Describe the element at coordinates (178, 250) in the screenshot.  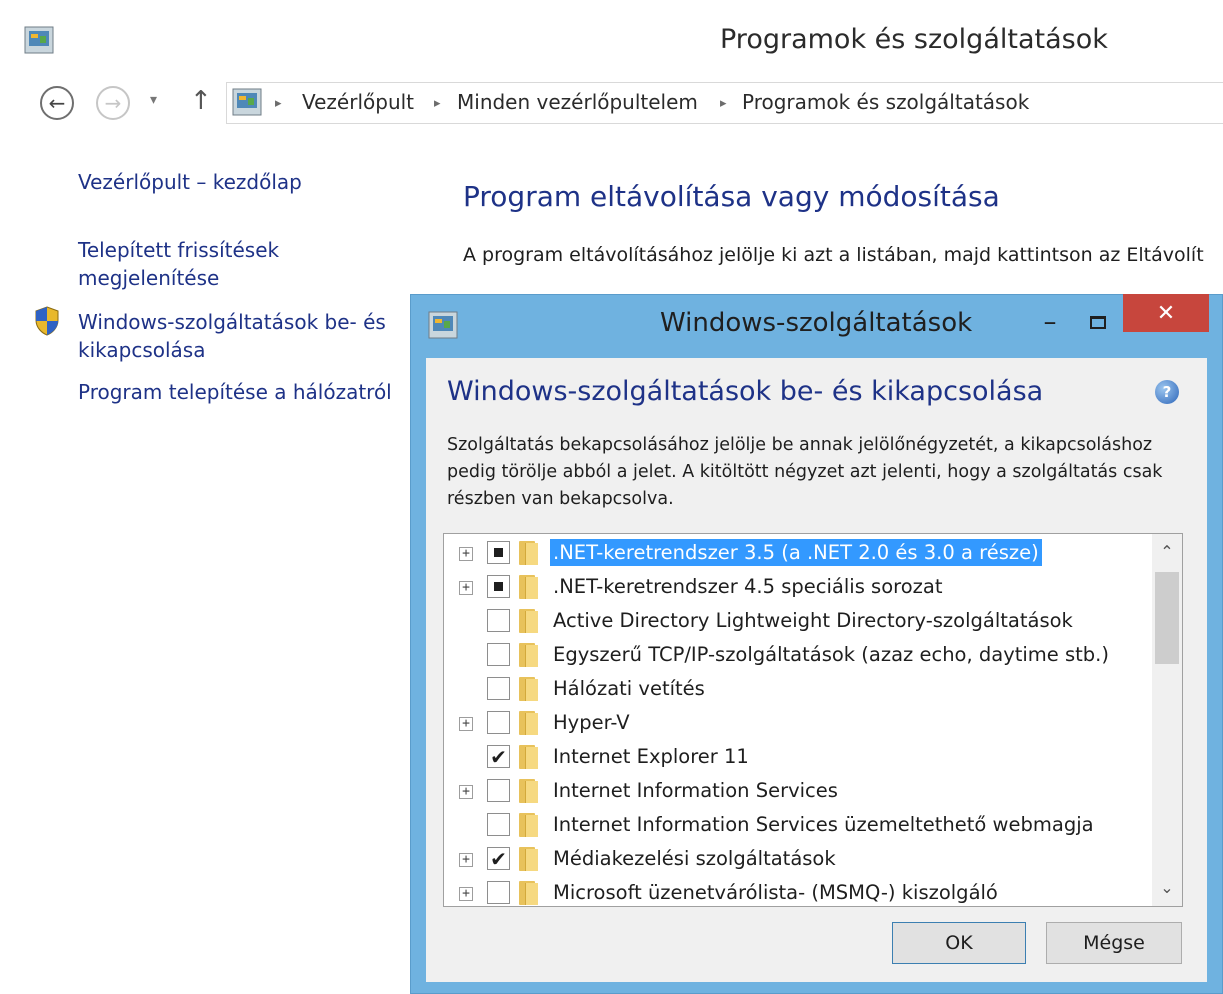
I see `link-installed-updates: Telepített frissítések` at that location.